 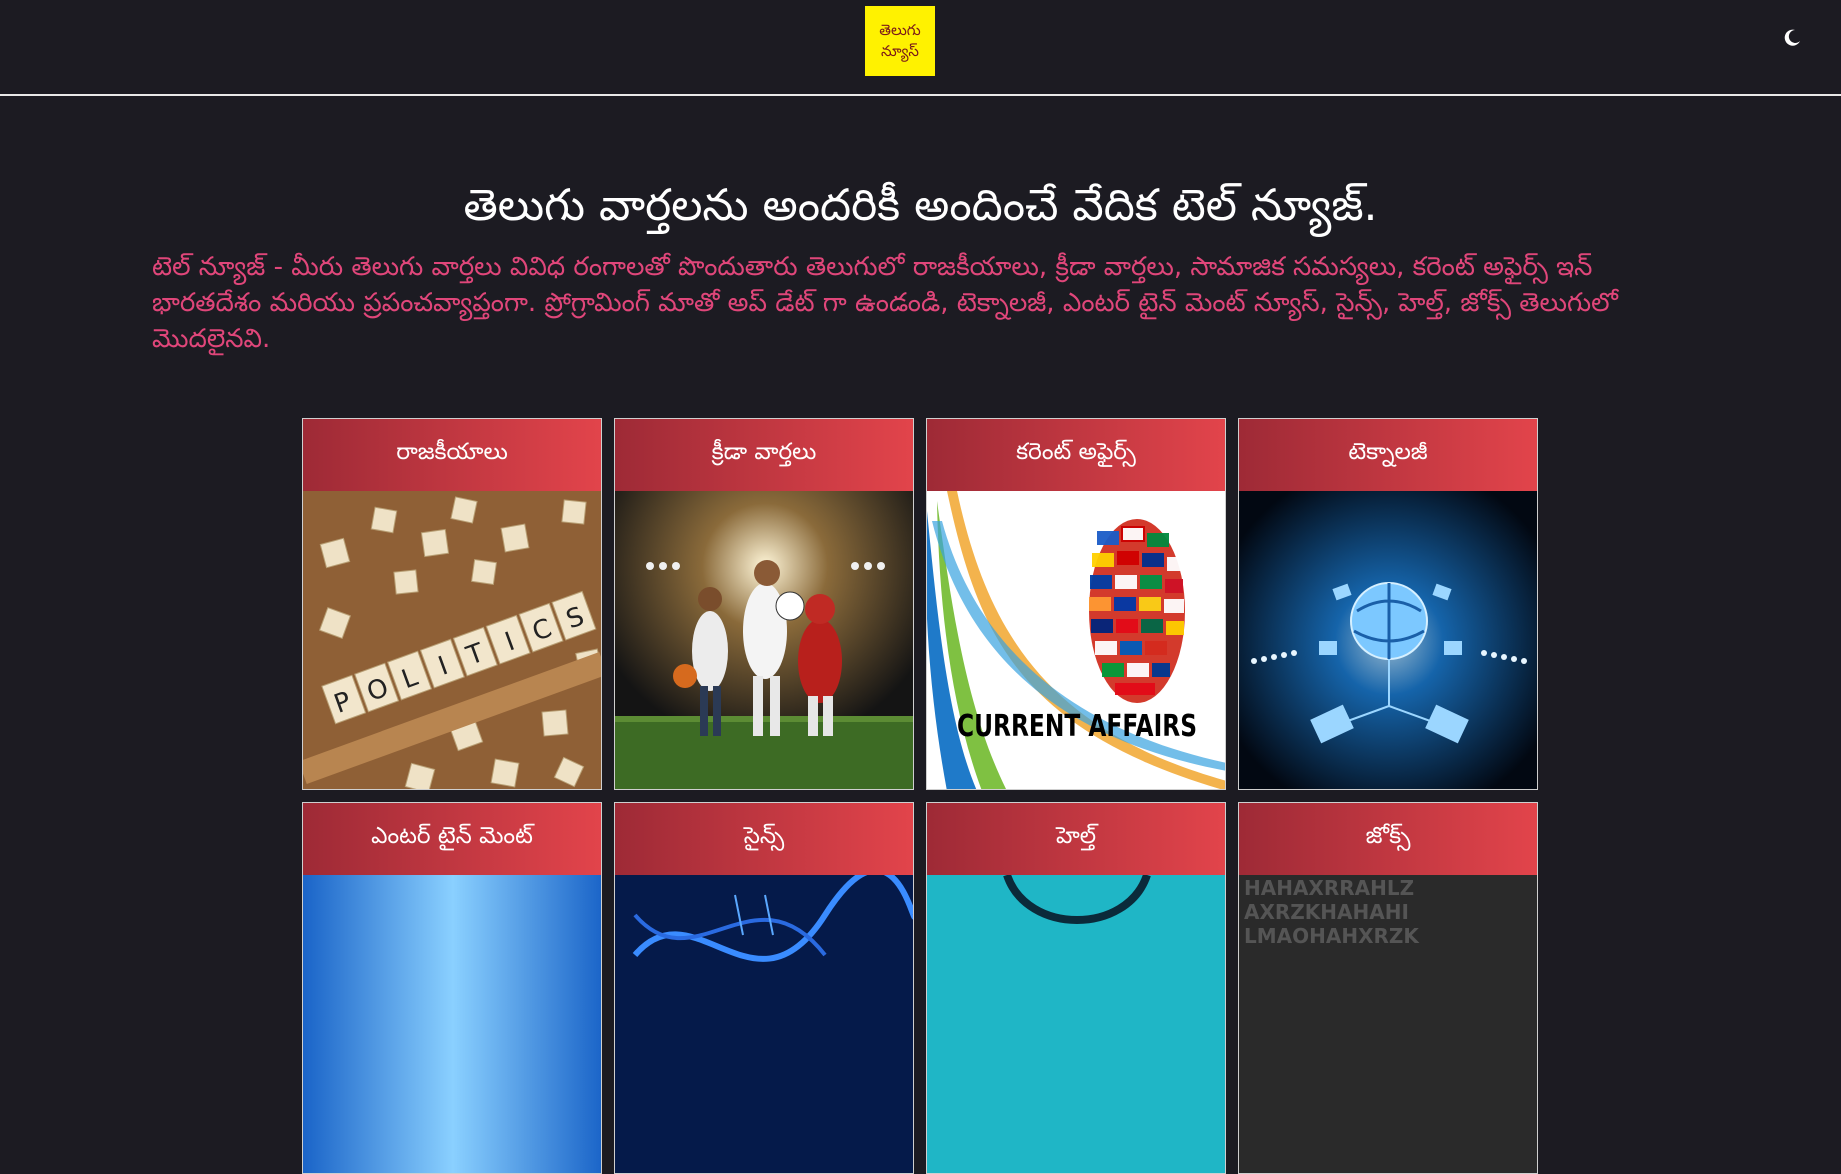 What do you see at coordinates (1326, 912) in the screenshot?
I see `svg-text: AXRZKHAHAHI` at bounding box center [1326, 912].